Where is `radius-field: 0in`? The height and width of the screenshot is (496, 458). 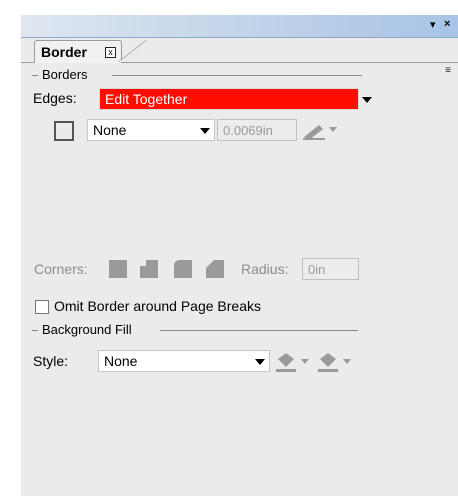 radius-field: 0in is located at coordinates (330, 269).